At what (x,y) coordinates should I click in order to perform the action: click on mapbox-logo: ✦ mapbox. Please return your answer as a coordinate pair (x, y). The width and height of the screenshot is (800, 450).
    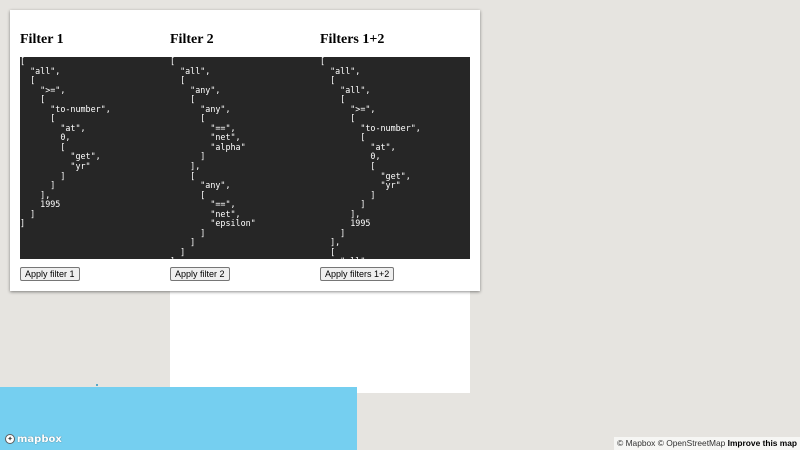
    Looking at the image, I should click on (33, 439).